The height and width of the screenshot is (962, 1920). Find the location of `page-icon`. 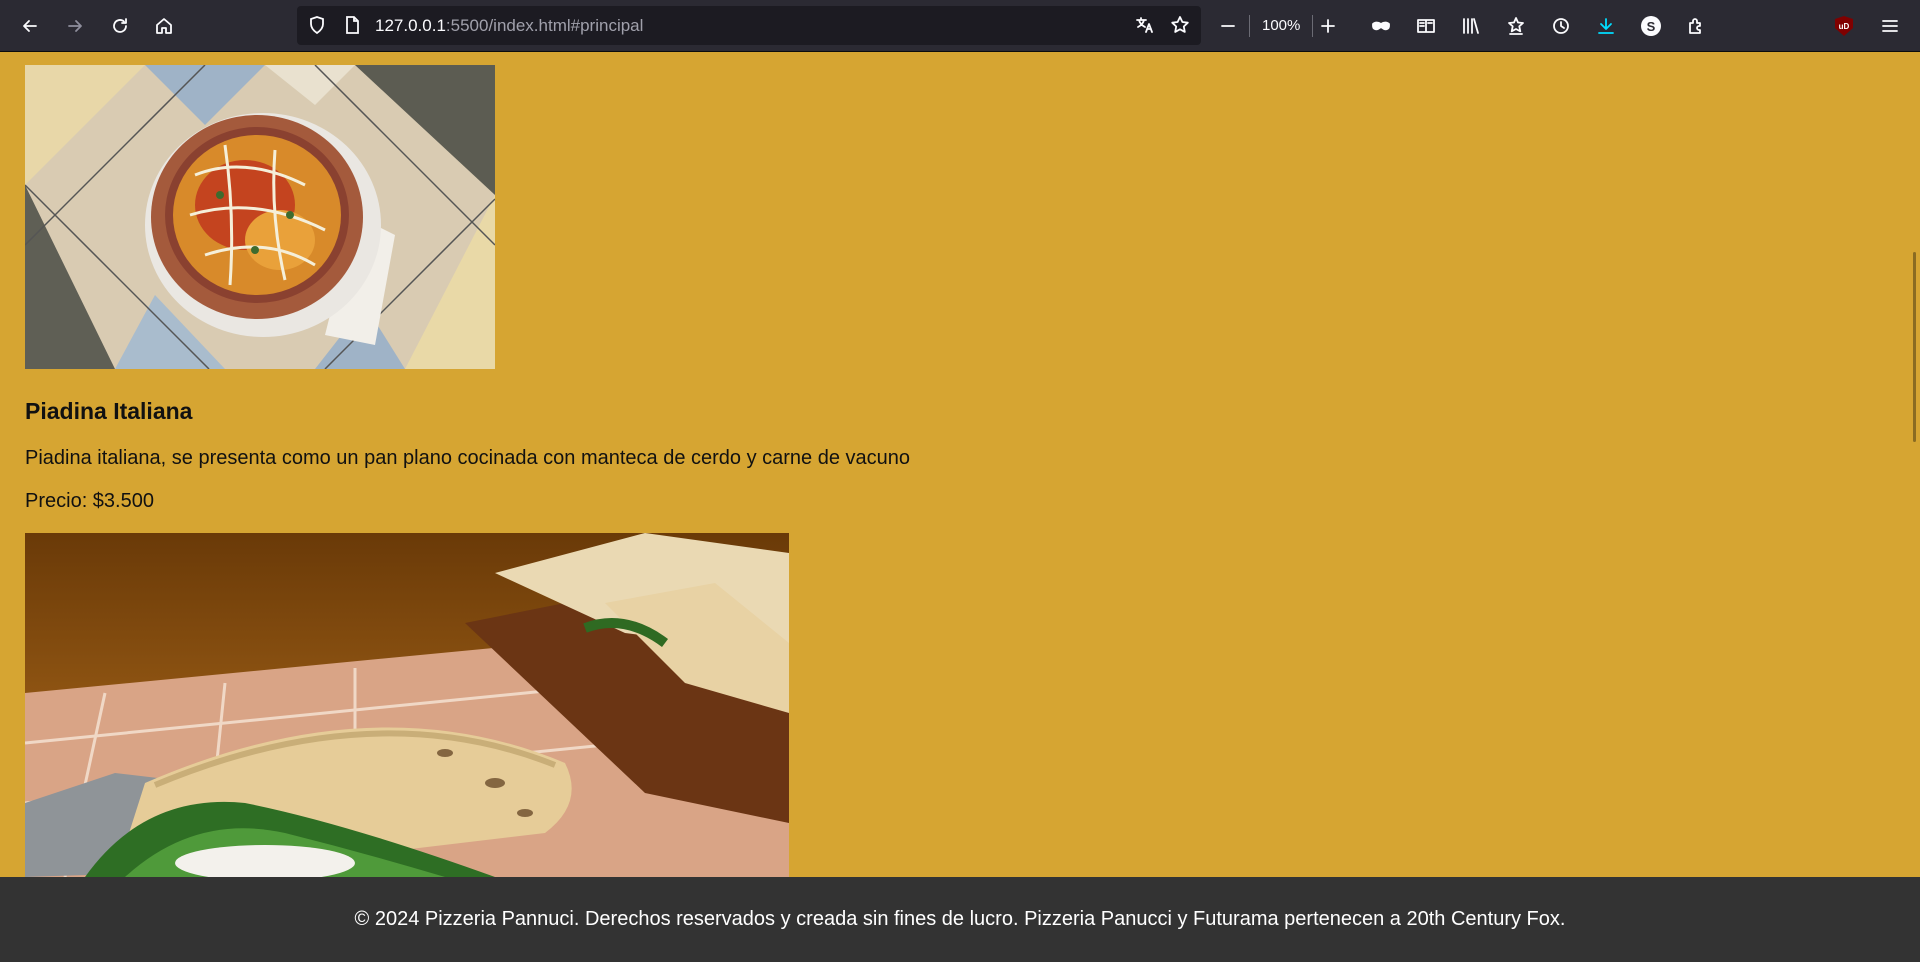

page-icon is located at coordinates (352, 25).